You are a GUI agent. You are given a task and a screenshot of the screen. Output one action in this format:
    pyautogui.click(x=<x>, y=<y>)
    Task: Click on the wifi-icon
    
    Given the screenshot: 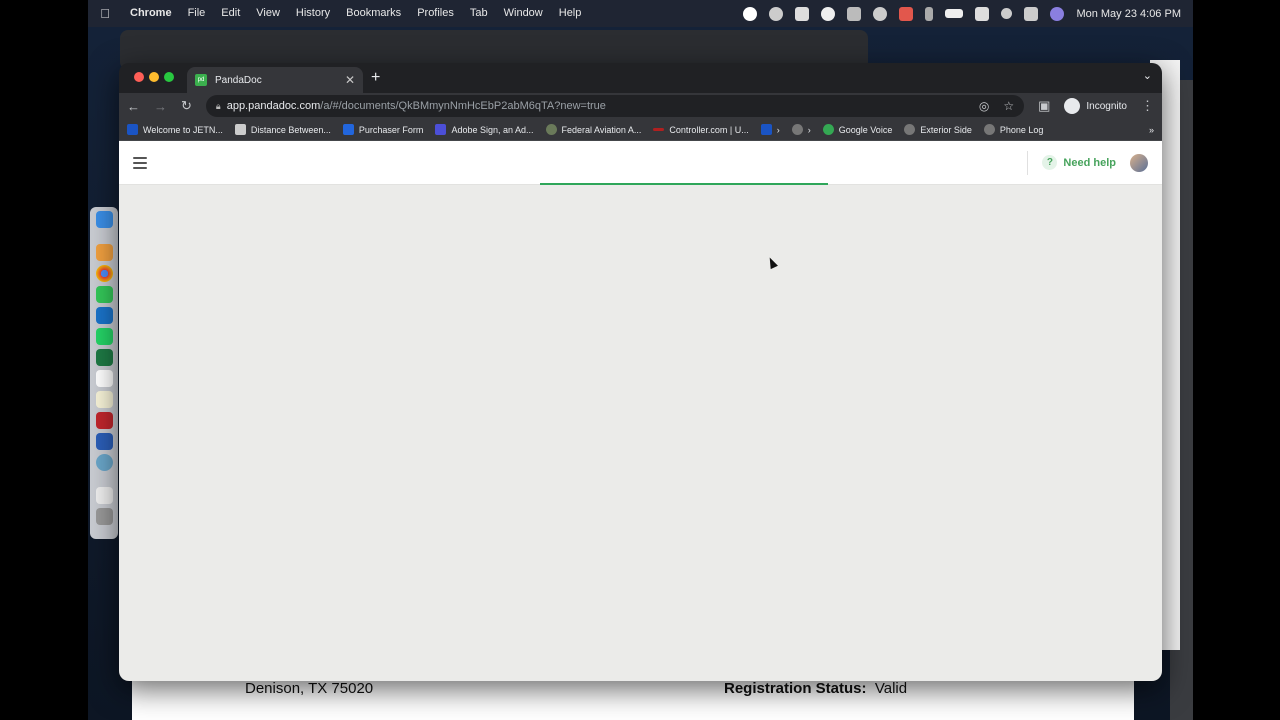 What is the action you would take?
    pyautogui.click(x=982, y=13)
    